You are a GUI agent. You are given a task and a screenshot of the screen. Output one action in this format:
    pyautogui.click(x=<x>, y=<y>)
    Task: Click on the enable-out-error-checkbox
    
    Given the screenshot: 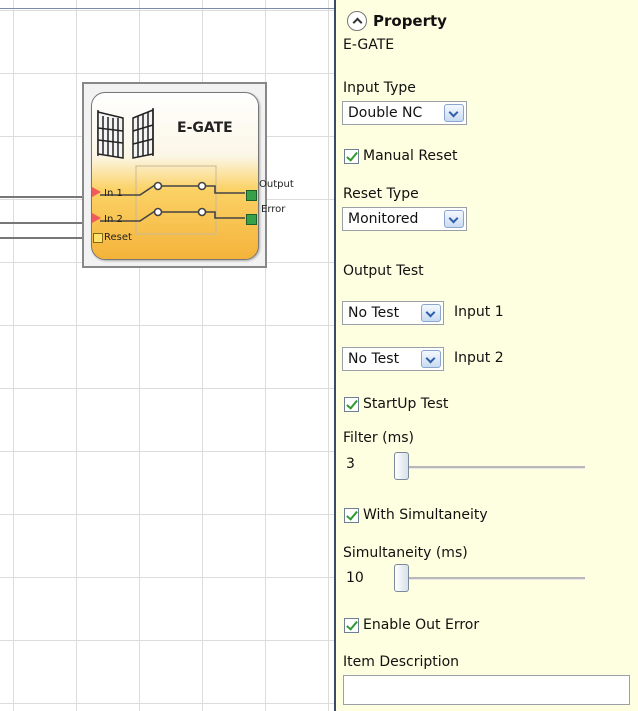 What is the action you would take?
    pyautogui.click(x=351, y=625)
    